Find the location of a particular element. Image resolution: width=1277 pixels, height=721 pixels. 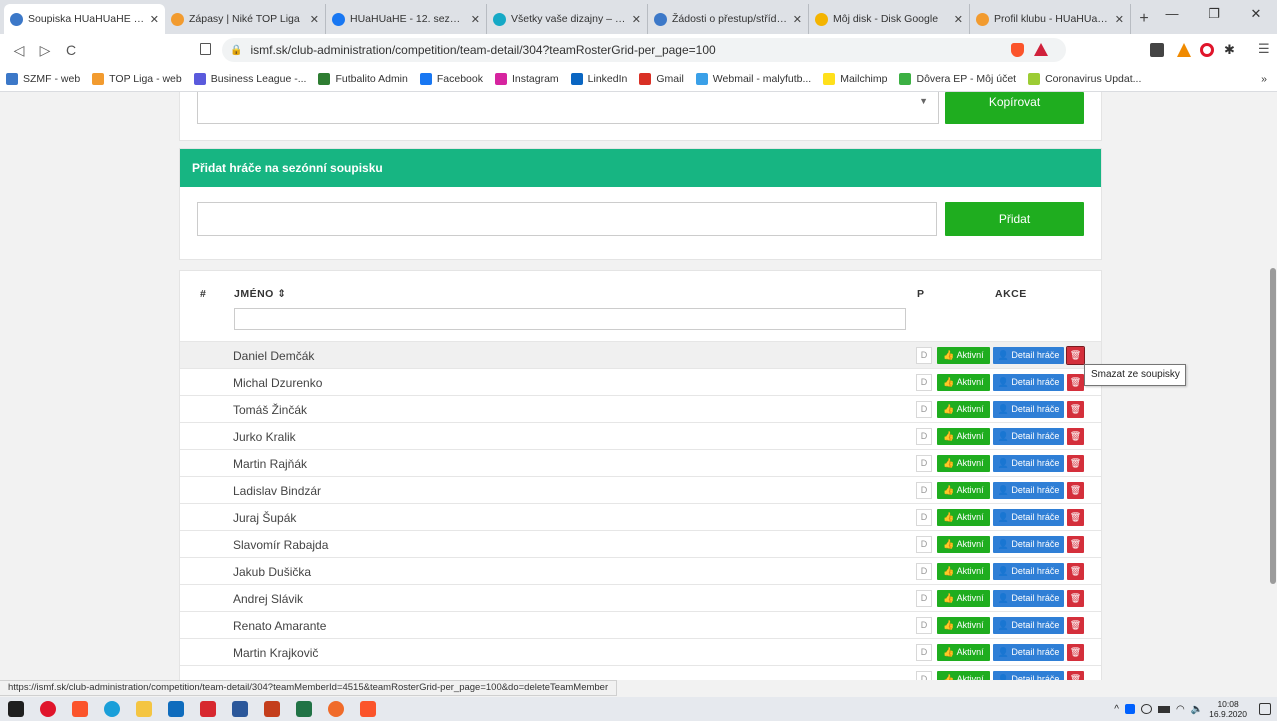

notifications-icon is located at coordinates (1265, 709).